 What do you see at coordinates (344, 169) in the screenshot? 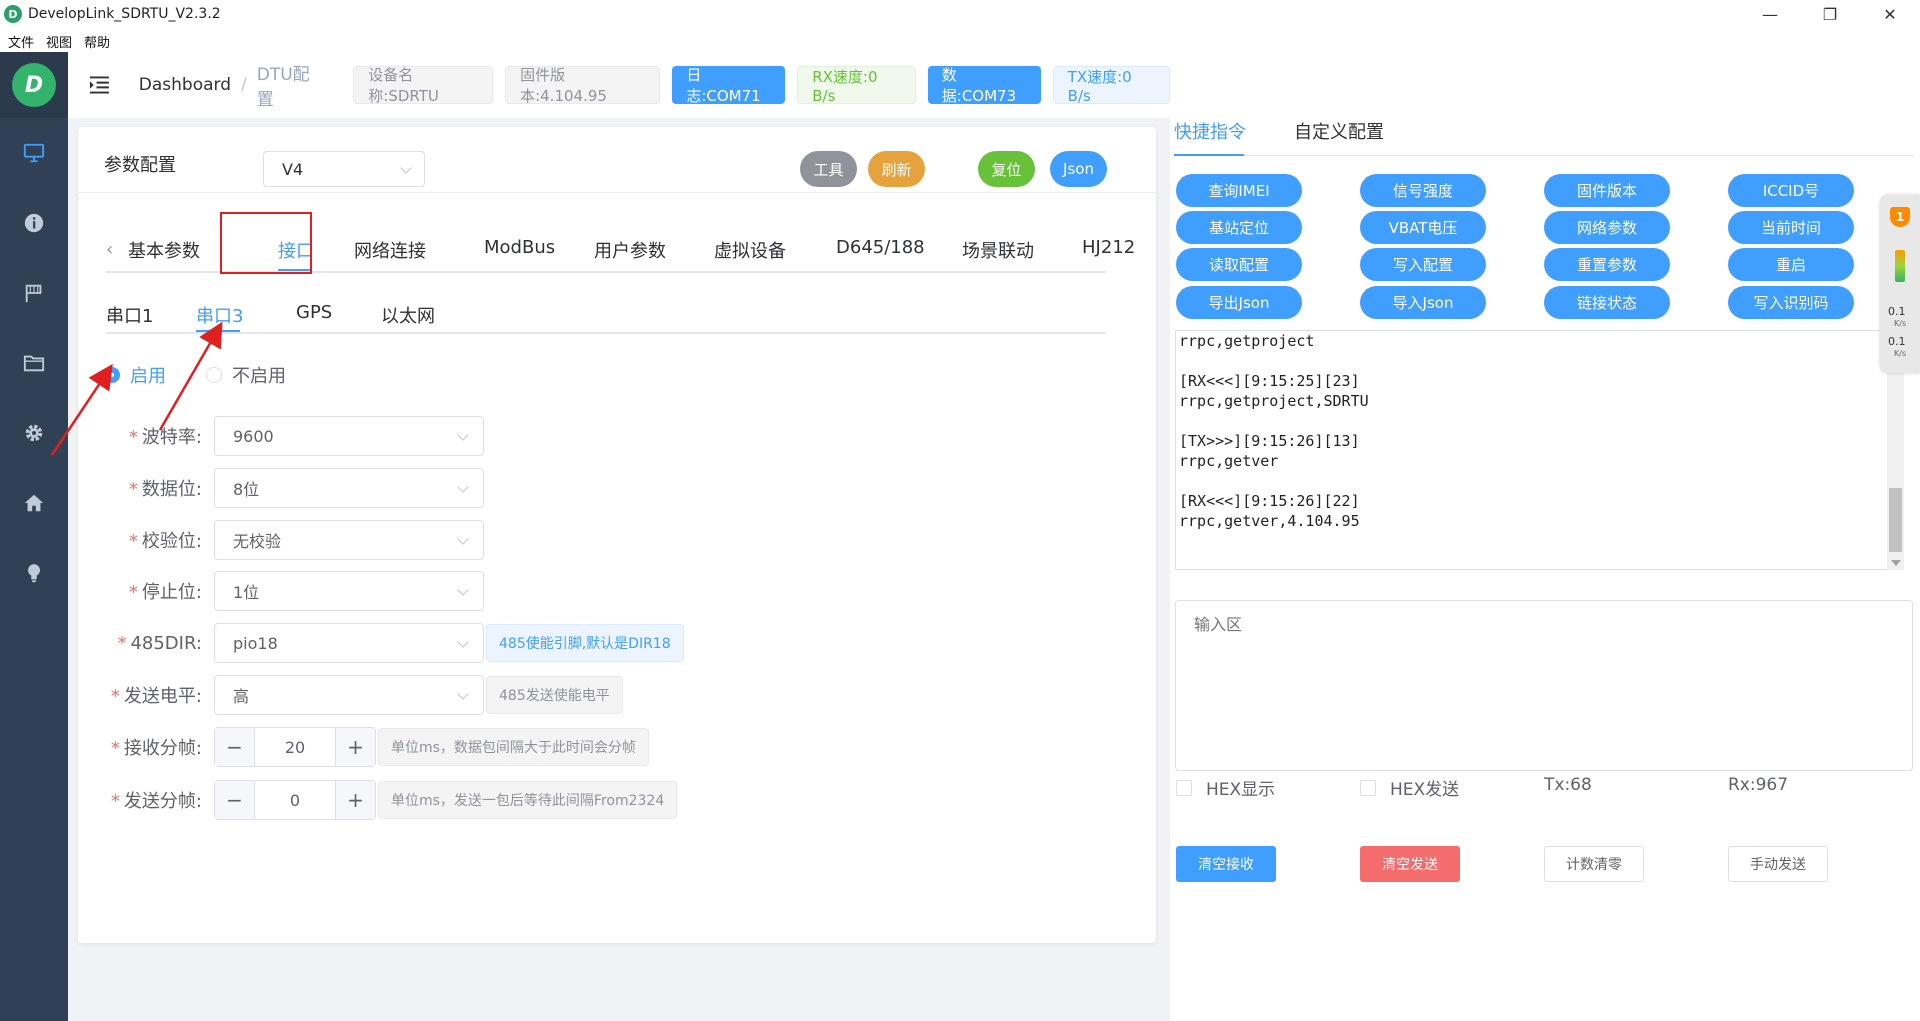
I see `version-select: V4` at bounding box center [344, 169].